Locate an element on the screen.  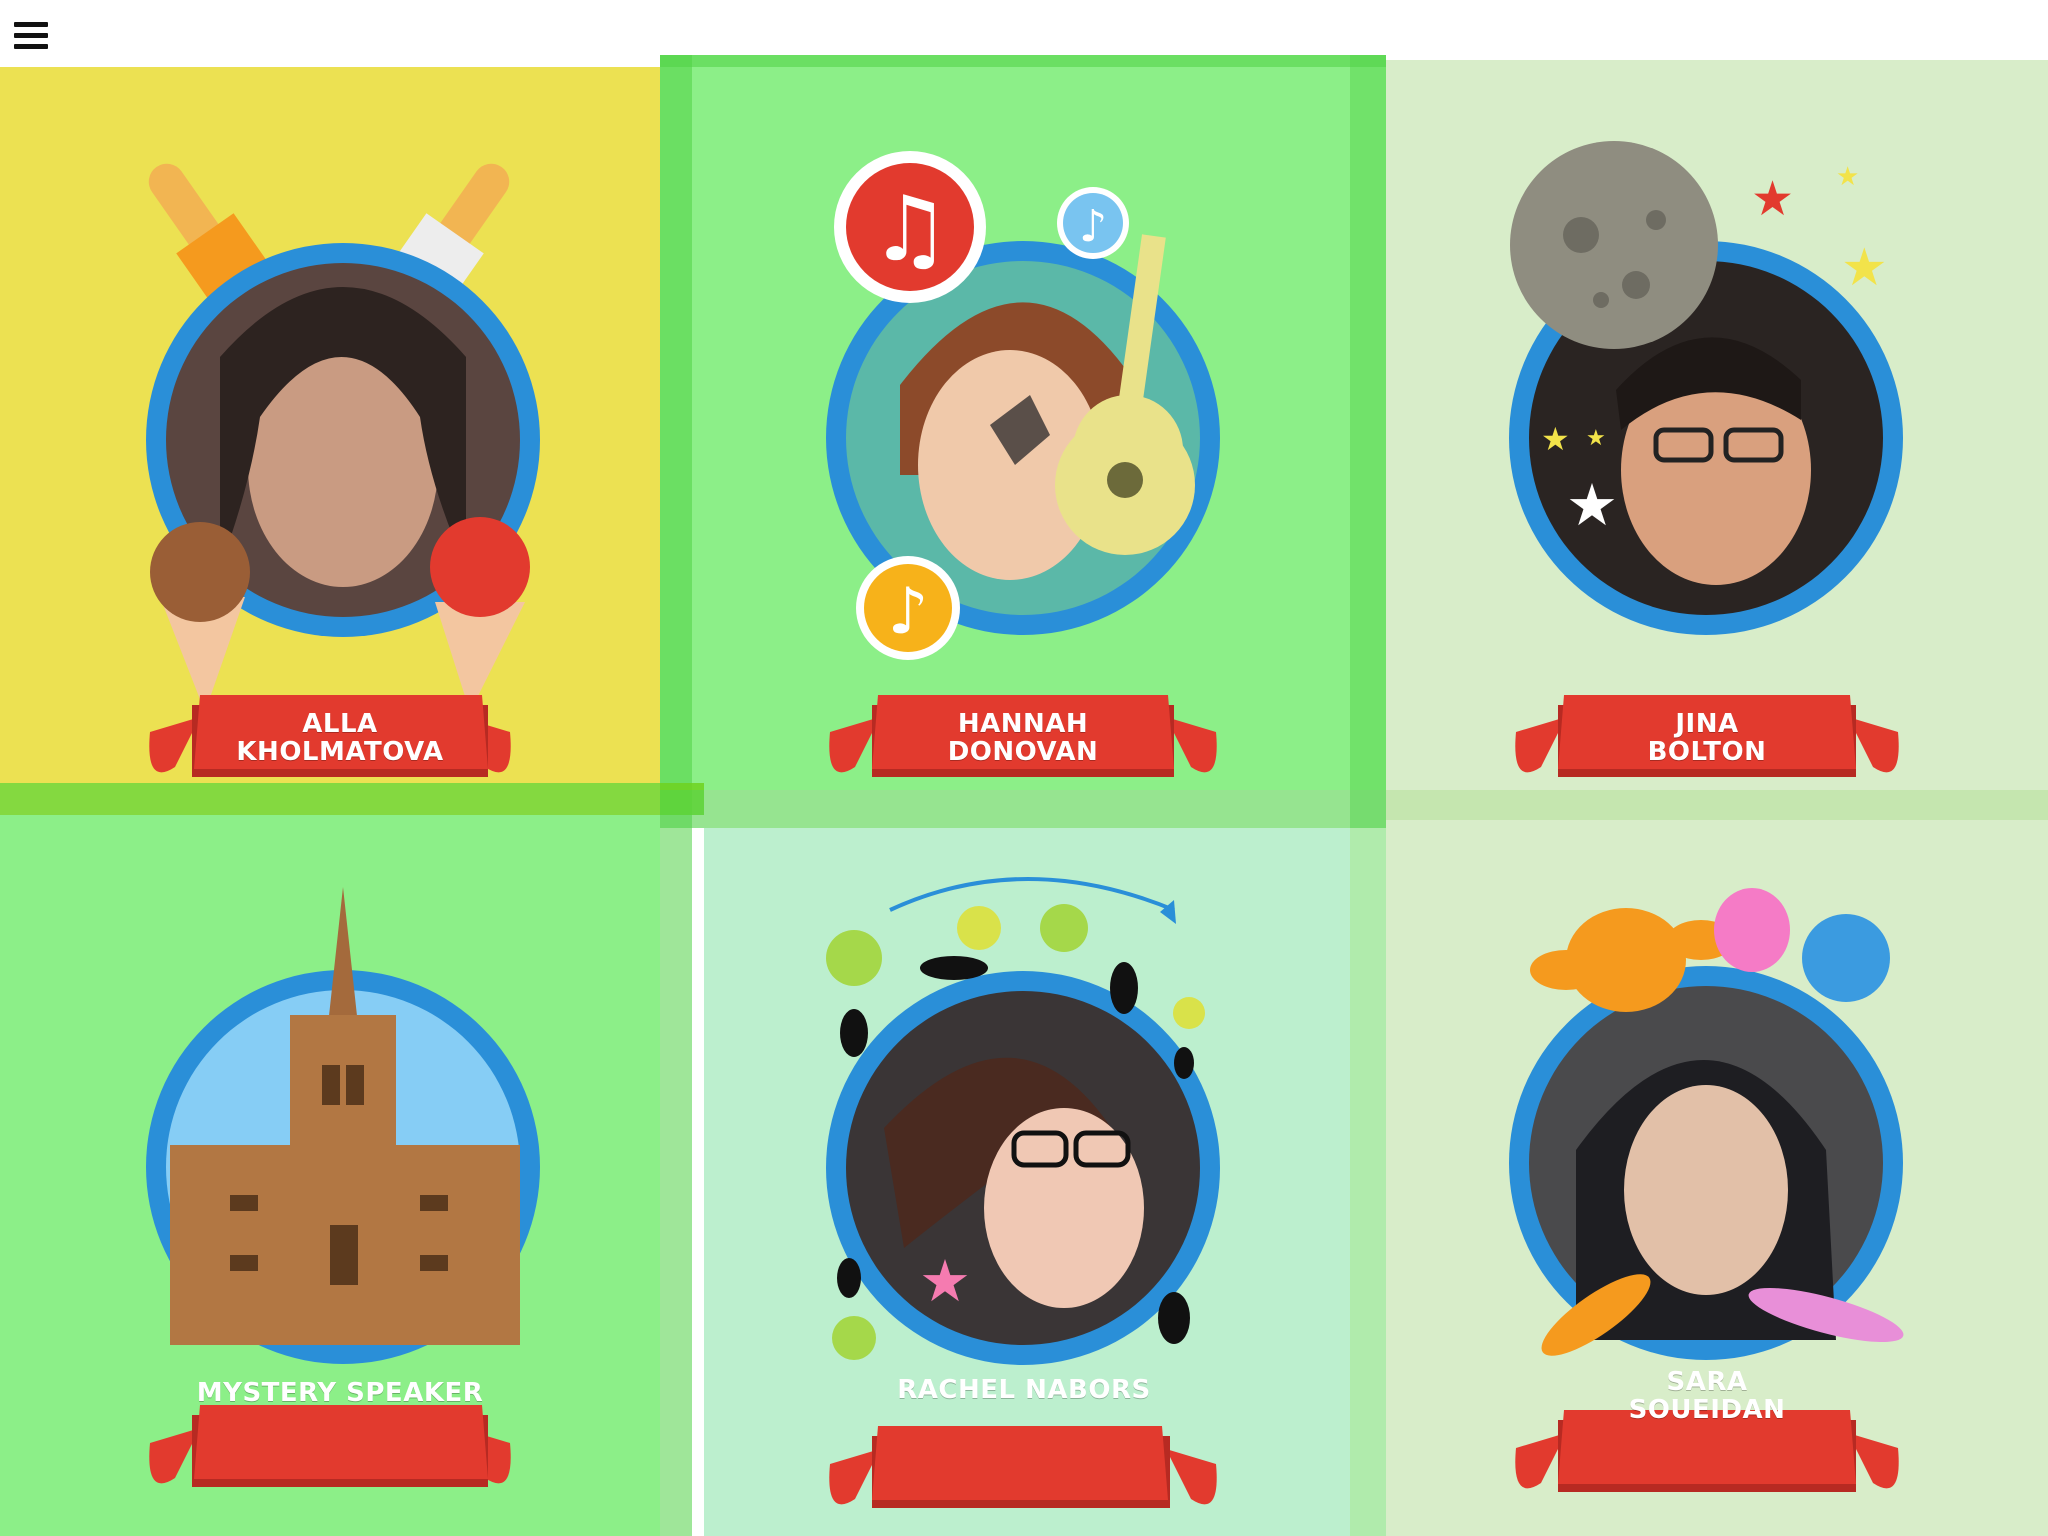
speaker-name-line-2: SOUEIDAN is located at coordinates (1707, 1410).